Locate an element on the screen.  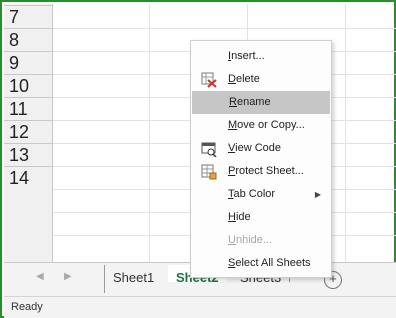
menu-item-label: elete is located at coordinates (247, 79).